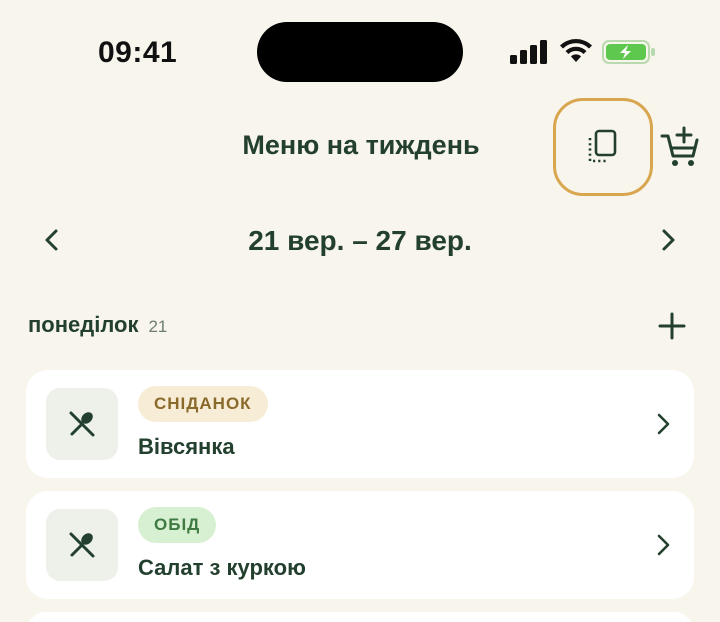  Describe the element at coordinates (138, 52) in the screenshot. I see `status-time: 09:41` at that location.